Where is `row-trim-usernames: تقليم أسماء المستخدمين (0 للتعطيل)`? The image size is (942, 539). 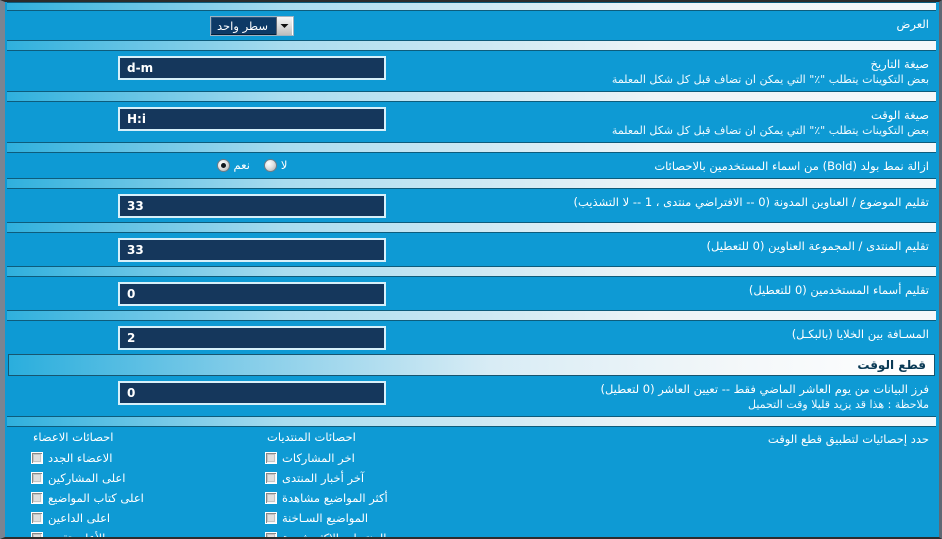
row-trim-usernames: تقليم أسماء المستخدمين (0 للتعطيل) is located at coordinates (472, 293).